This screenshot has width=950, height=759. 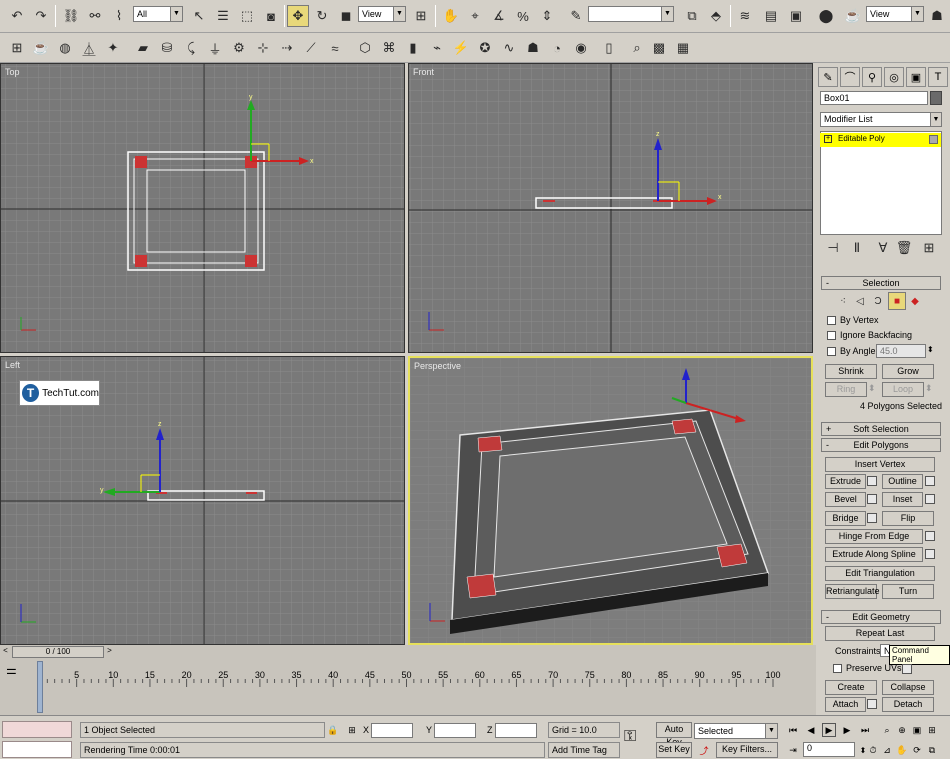 I want to click on configure-modifier-sets-icon: ⊞, so click(x=929, y=248).